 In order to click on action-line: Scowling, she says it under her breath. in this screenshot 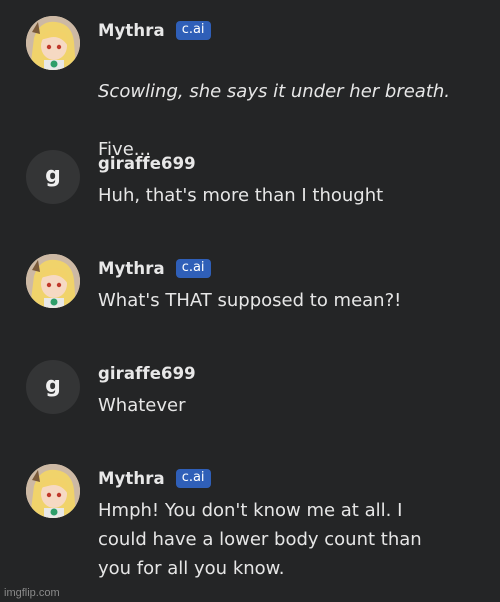, I will do `click(274, 91)`.